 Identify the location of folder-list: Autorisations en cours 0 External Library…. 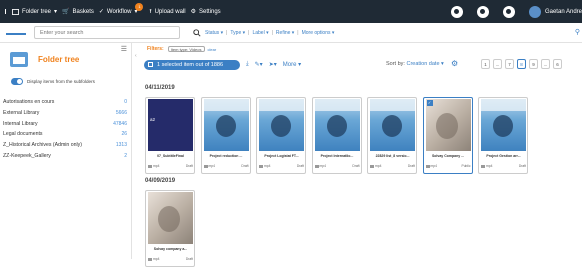
(65, 129).